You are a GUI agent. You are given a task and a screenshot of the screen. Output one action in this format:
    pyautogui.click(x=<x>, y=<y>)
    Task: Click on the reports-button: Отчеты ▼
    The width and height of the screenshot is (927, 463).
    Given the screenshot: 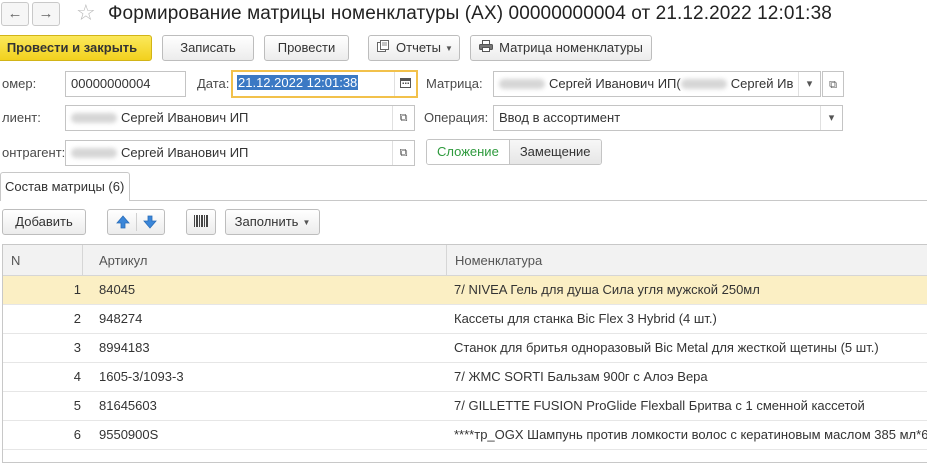 What is the action you would take?
    pyautogui.click(x=414, y=48)
    